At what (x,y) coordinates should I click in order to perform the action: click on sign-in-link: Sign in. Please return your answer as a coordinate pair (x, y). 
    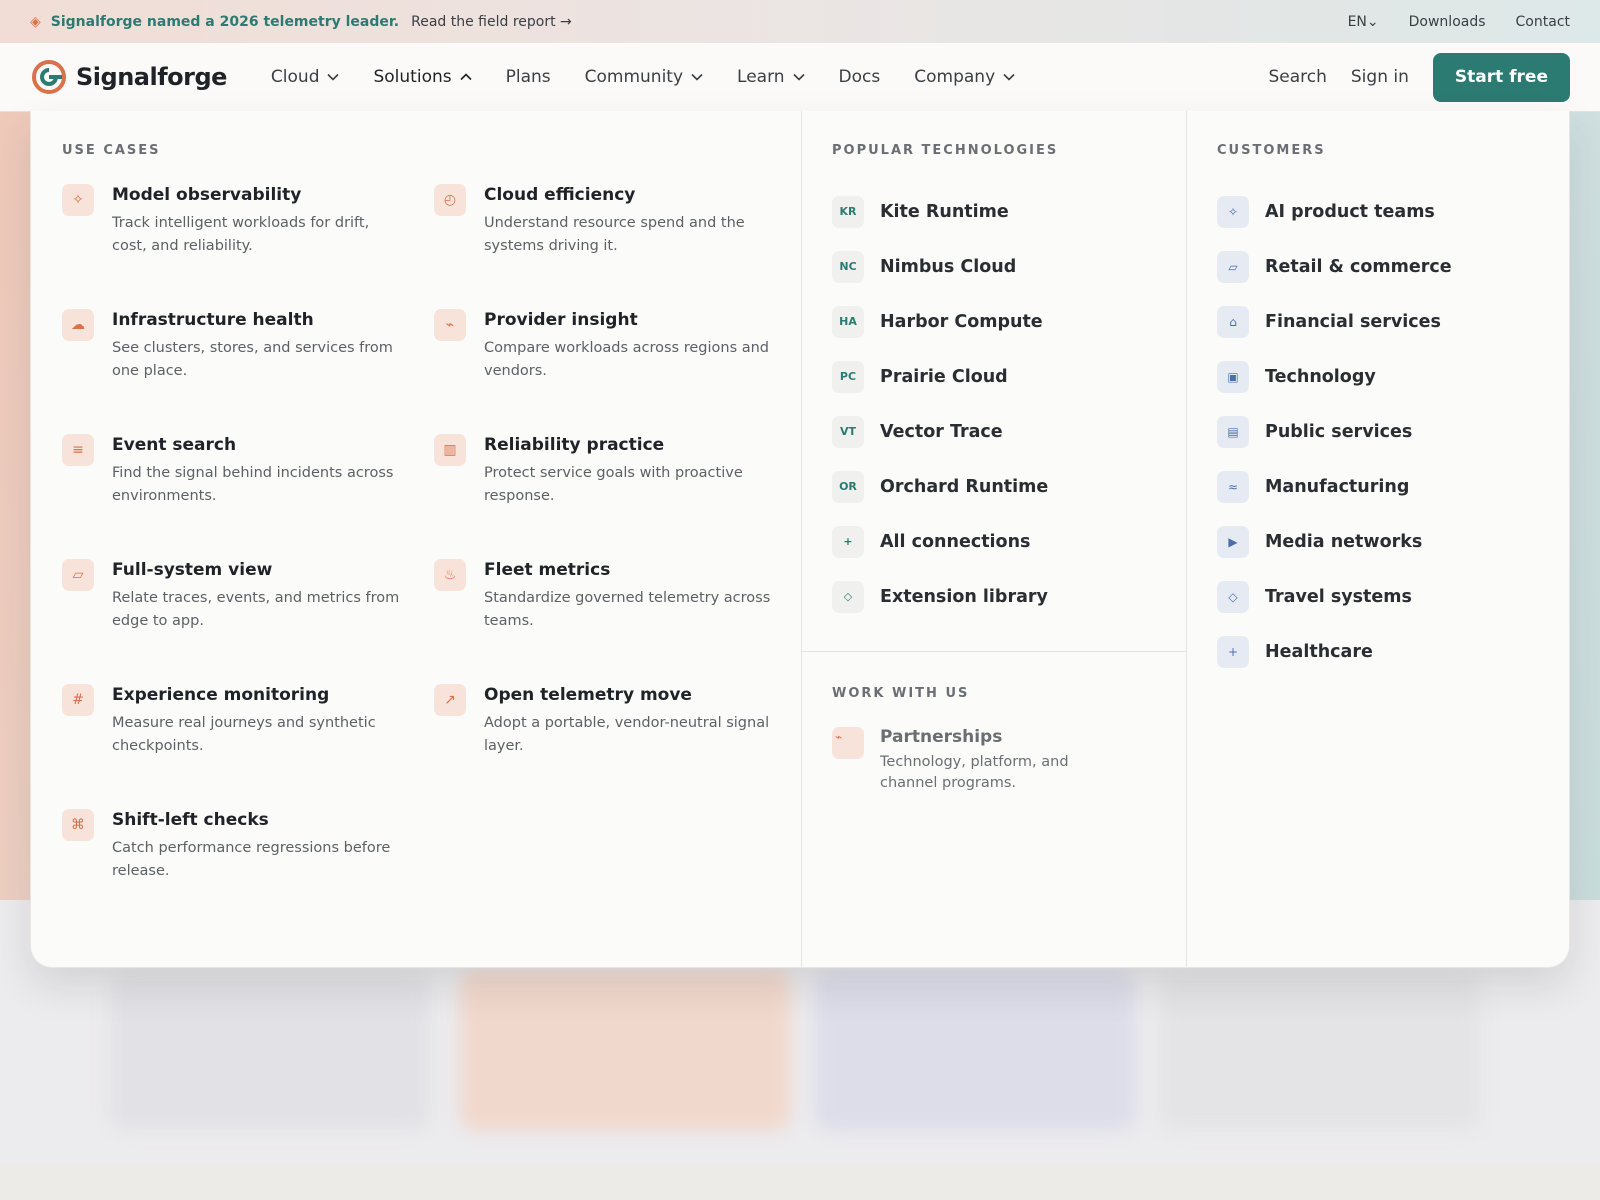
    Looking at the image, I should click on (1380, 77).